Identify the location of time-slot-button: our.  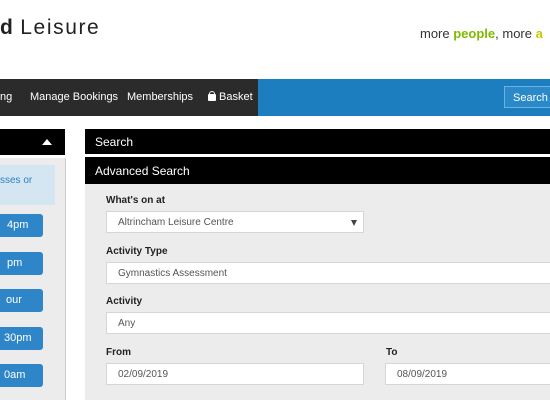
(21, 300).